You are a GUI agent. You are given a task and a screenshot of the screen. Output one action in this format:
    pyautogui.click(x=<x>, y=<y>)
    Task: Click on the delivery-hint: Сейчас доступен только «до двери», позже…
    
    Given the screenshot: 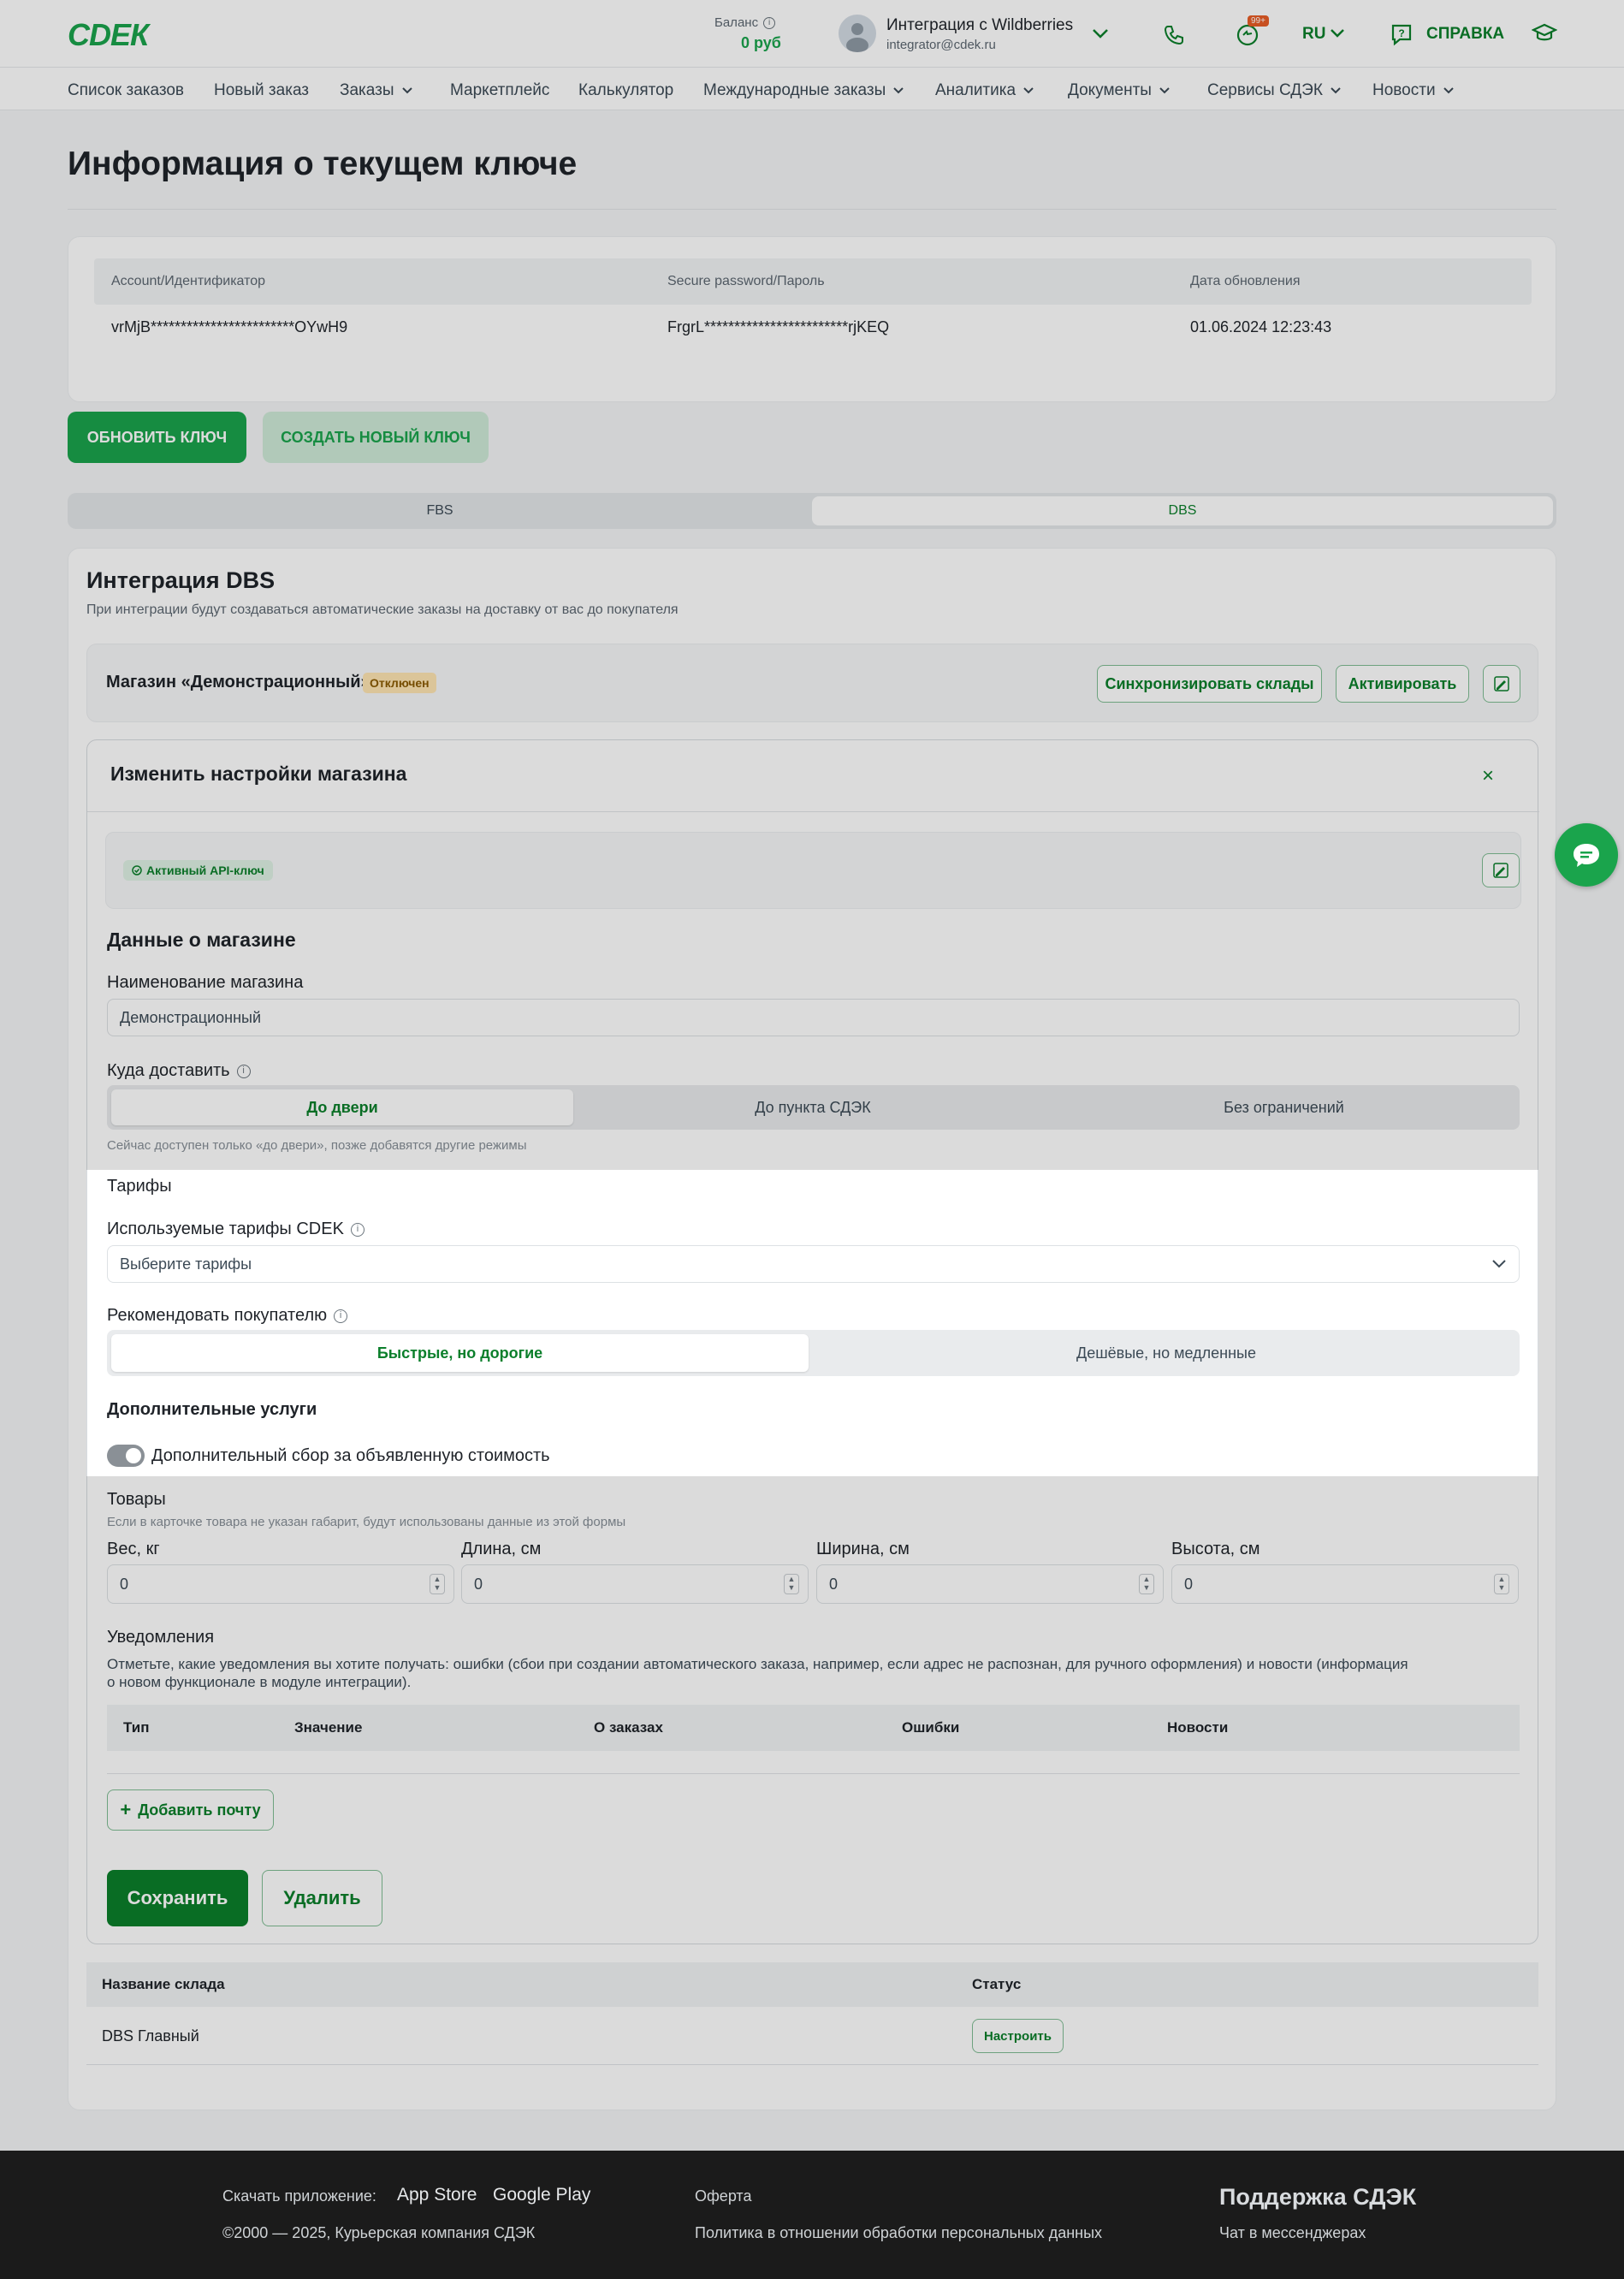 What is the action you would take?
    pyautogui.click(x=317, y=1145)
    